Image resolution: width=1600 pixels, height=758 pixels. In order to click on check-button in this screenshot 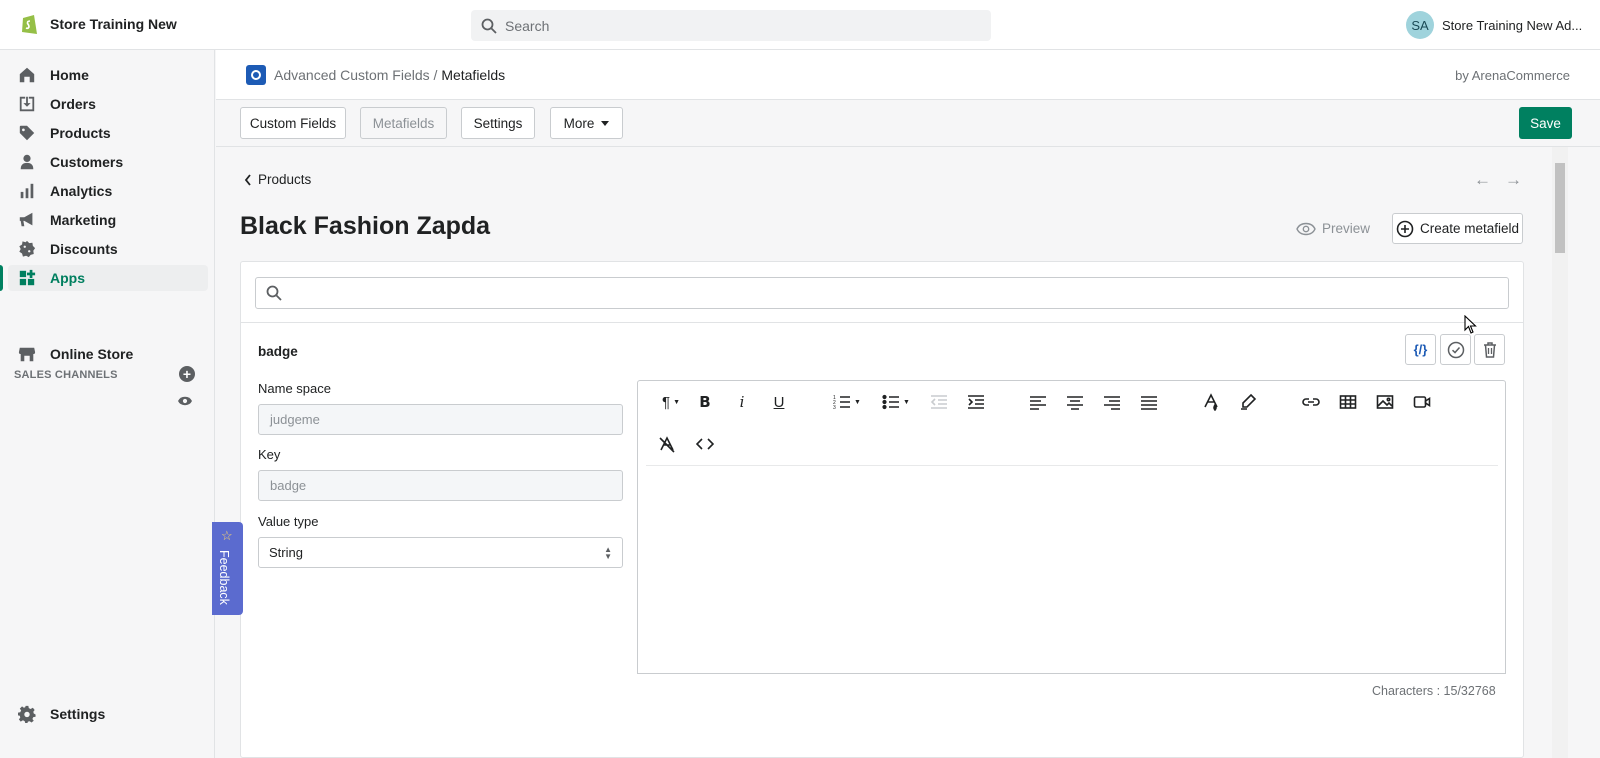, I will do `click(1455, 349)`.